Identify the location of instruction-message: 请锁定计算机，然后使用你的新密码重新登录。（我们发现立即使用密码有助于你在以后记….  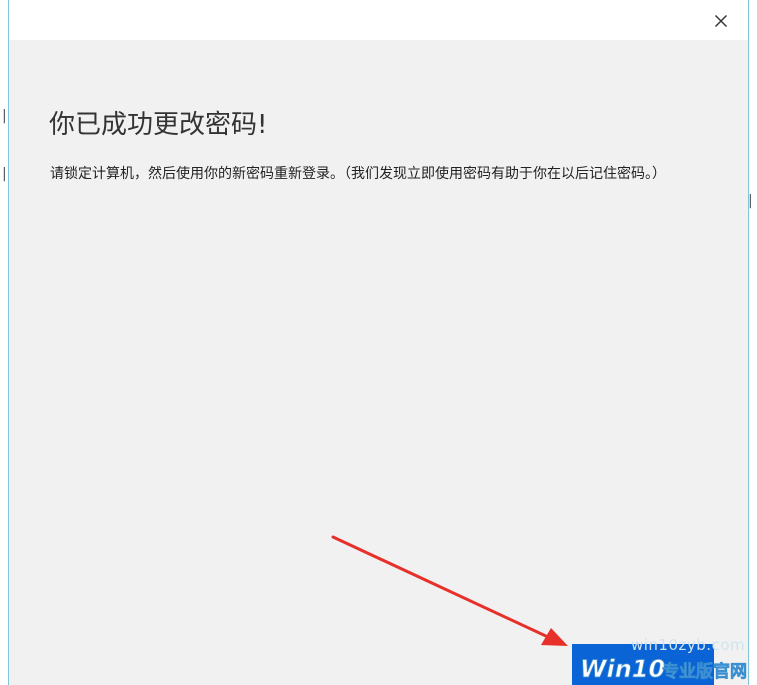
(358, 174).